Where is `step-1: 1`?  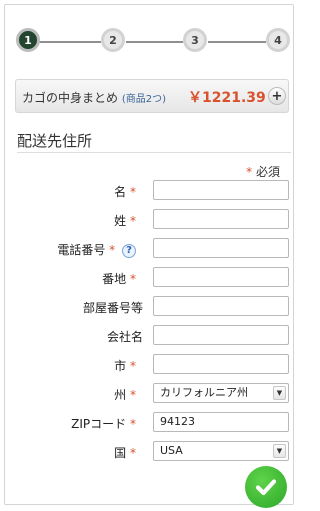
step-1: 1 is located at coordinates (28, 40).